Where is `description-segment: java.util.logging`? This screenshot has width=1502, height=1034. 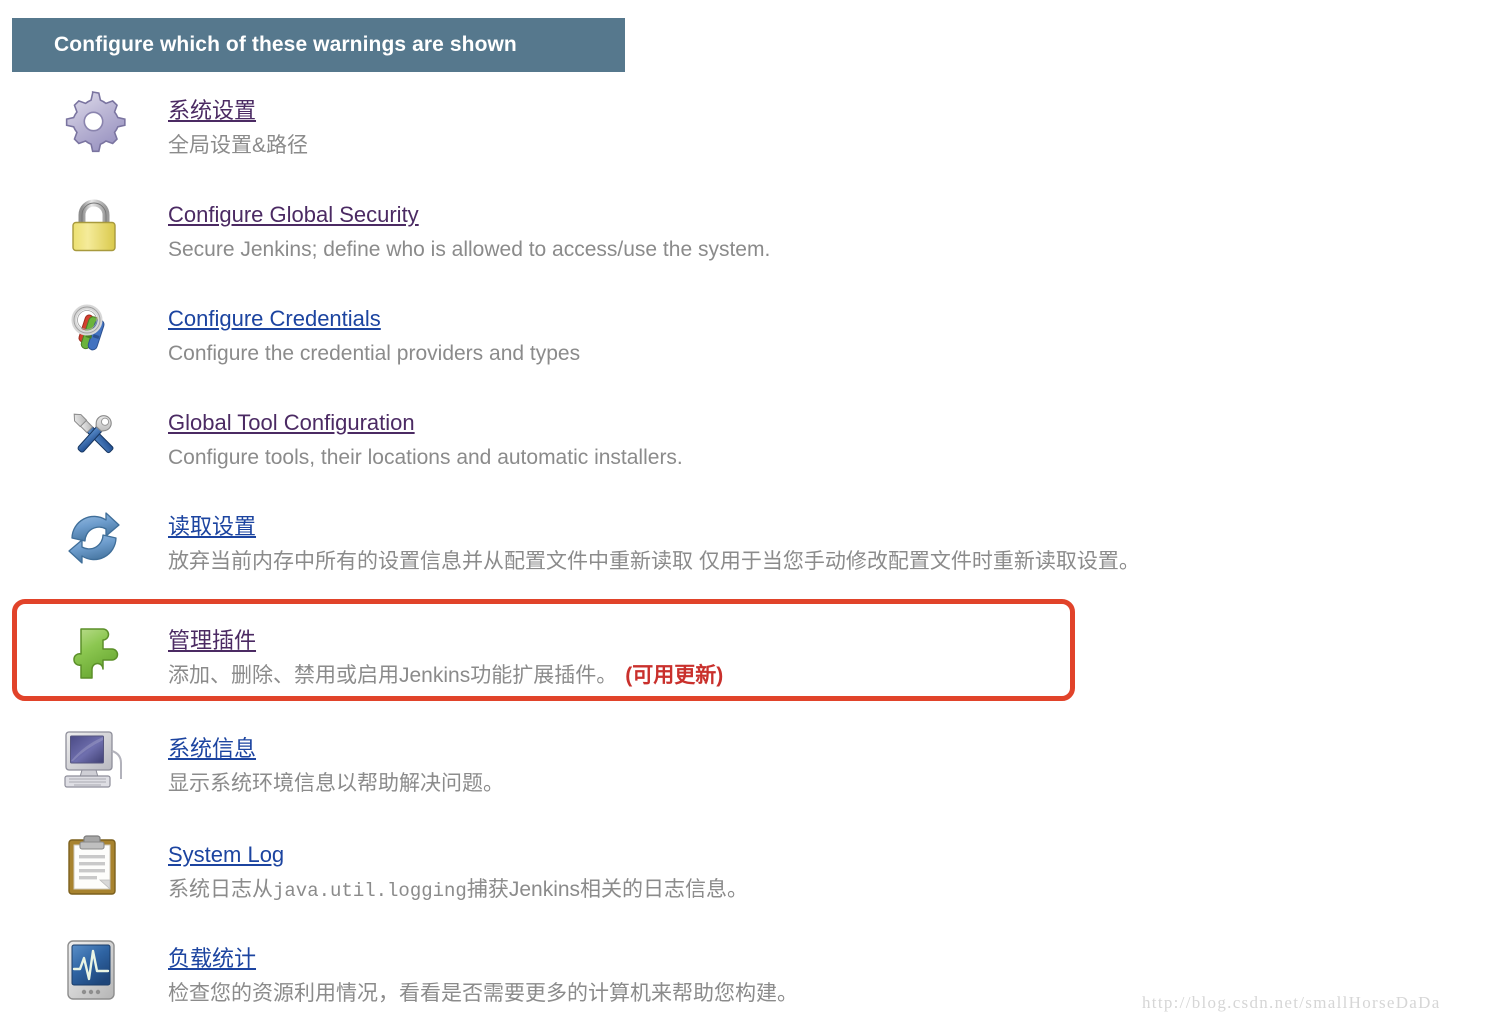
description-segment: java.util.logging is located at coordinates (370, 891).